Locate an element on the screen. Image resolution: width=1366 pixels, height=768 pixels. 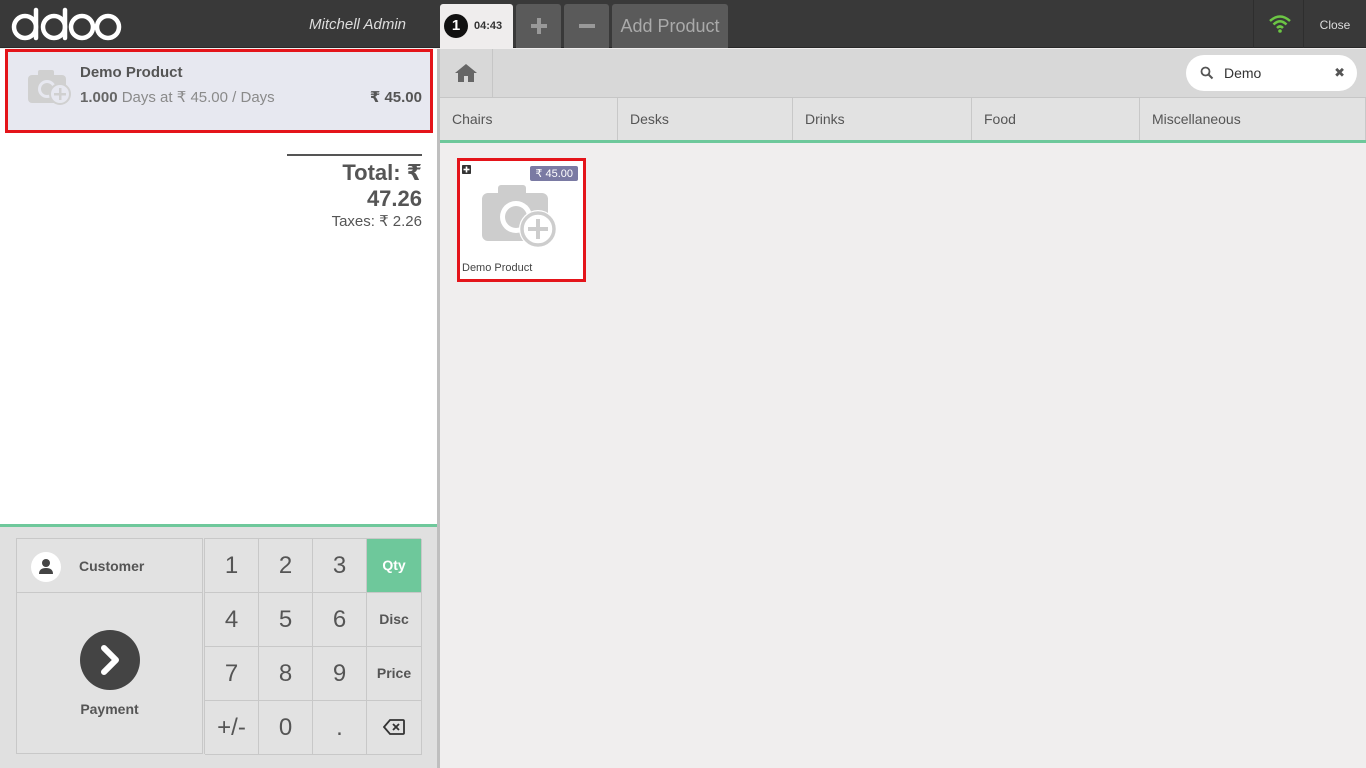
search-icon is located at coordinates (1207, 73).